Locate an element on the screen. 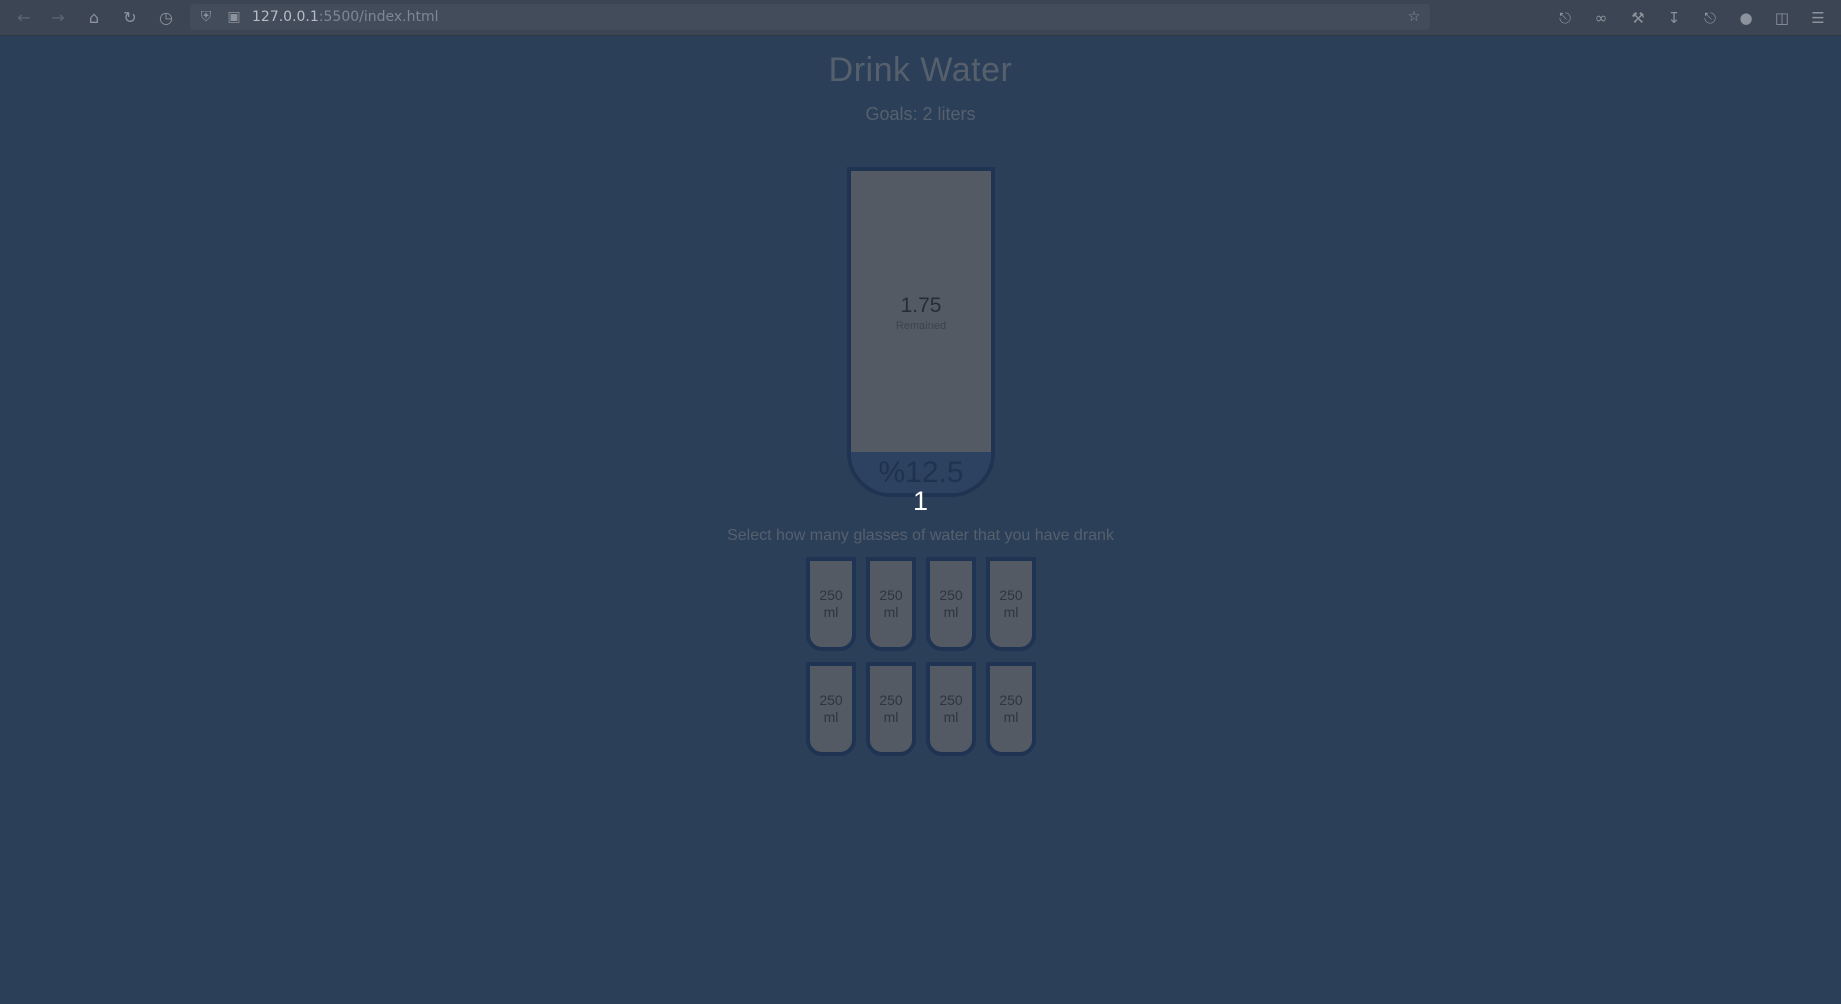  wrench-icon: ⚒ is located at coordinates (1638, 18).